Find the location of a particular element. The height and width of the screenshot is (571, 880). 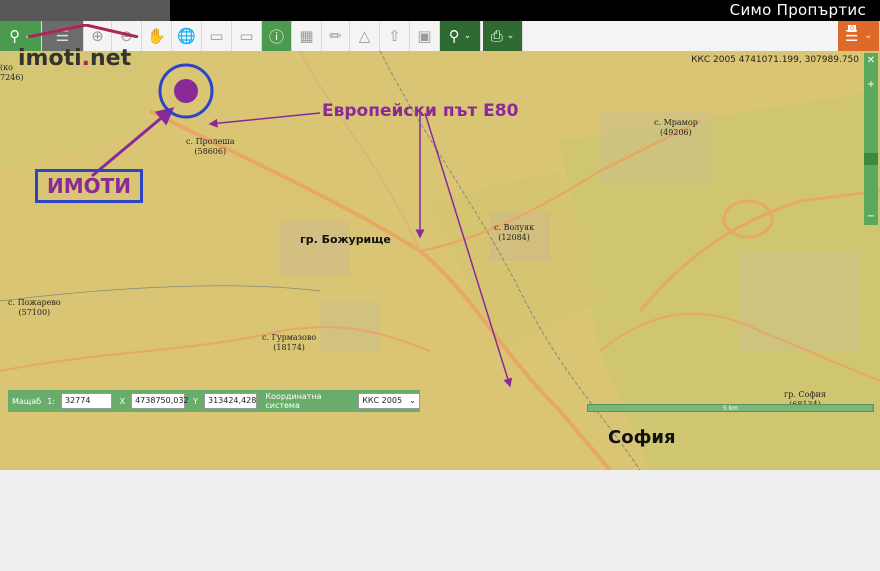

measure-line-button: ✏ is located at coordinates (336, 36).